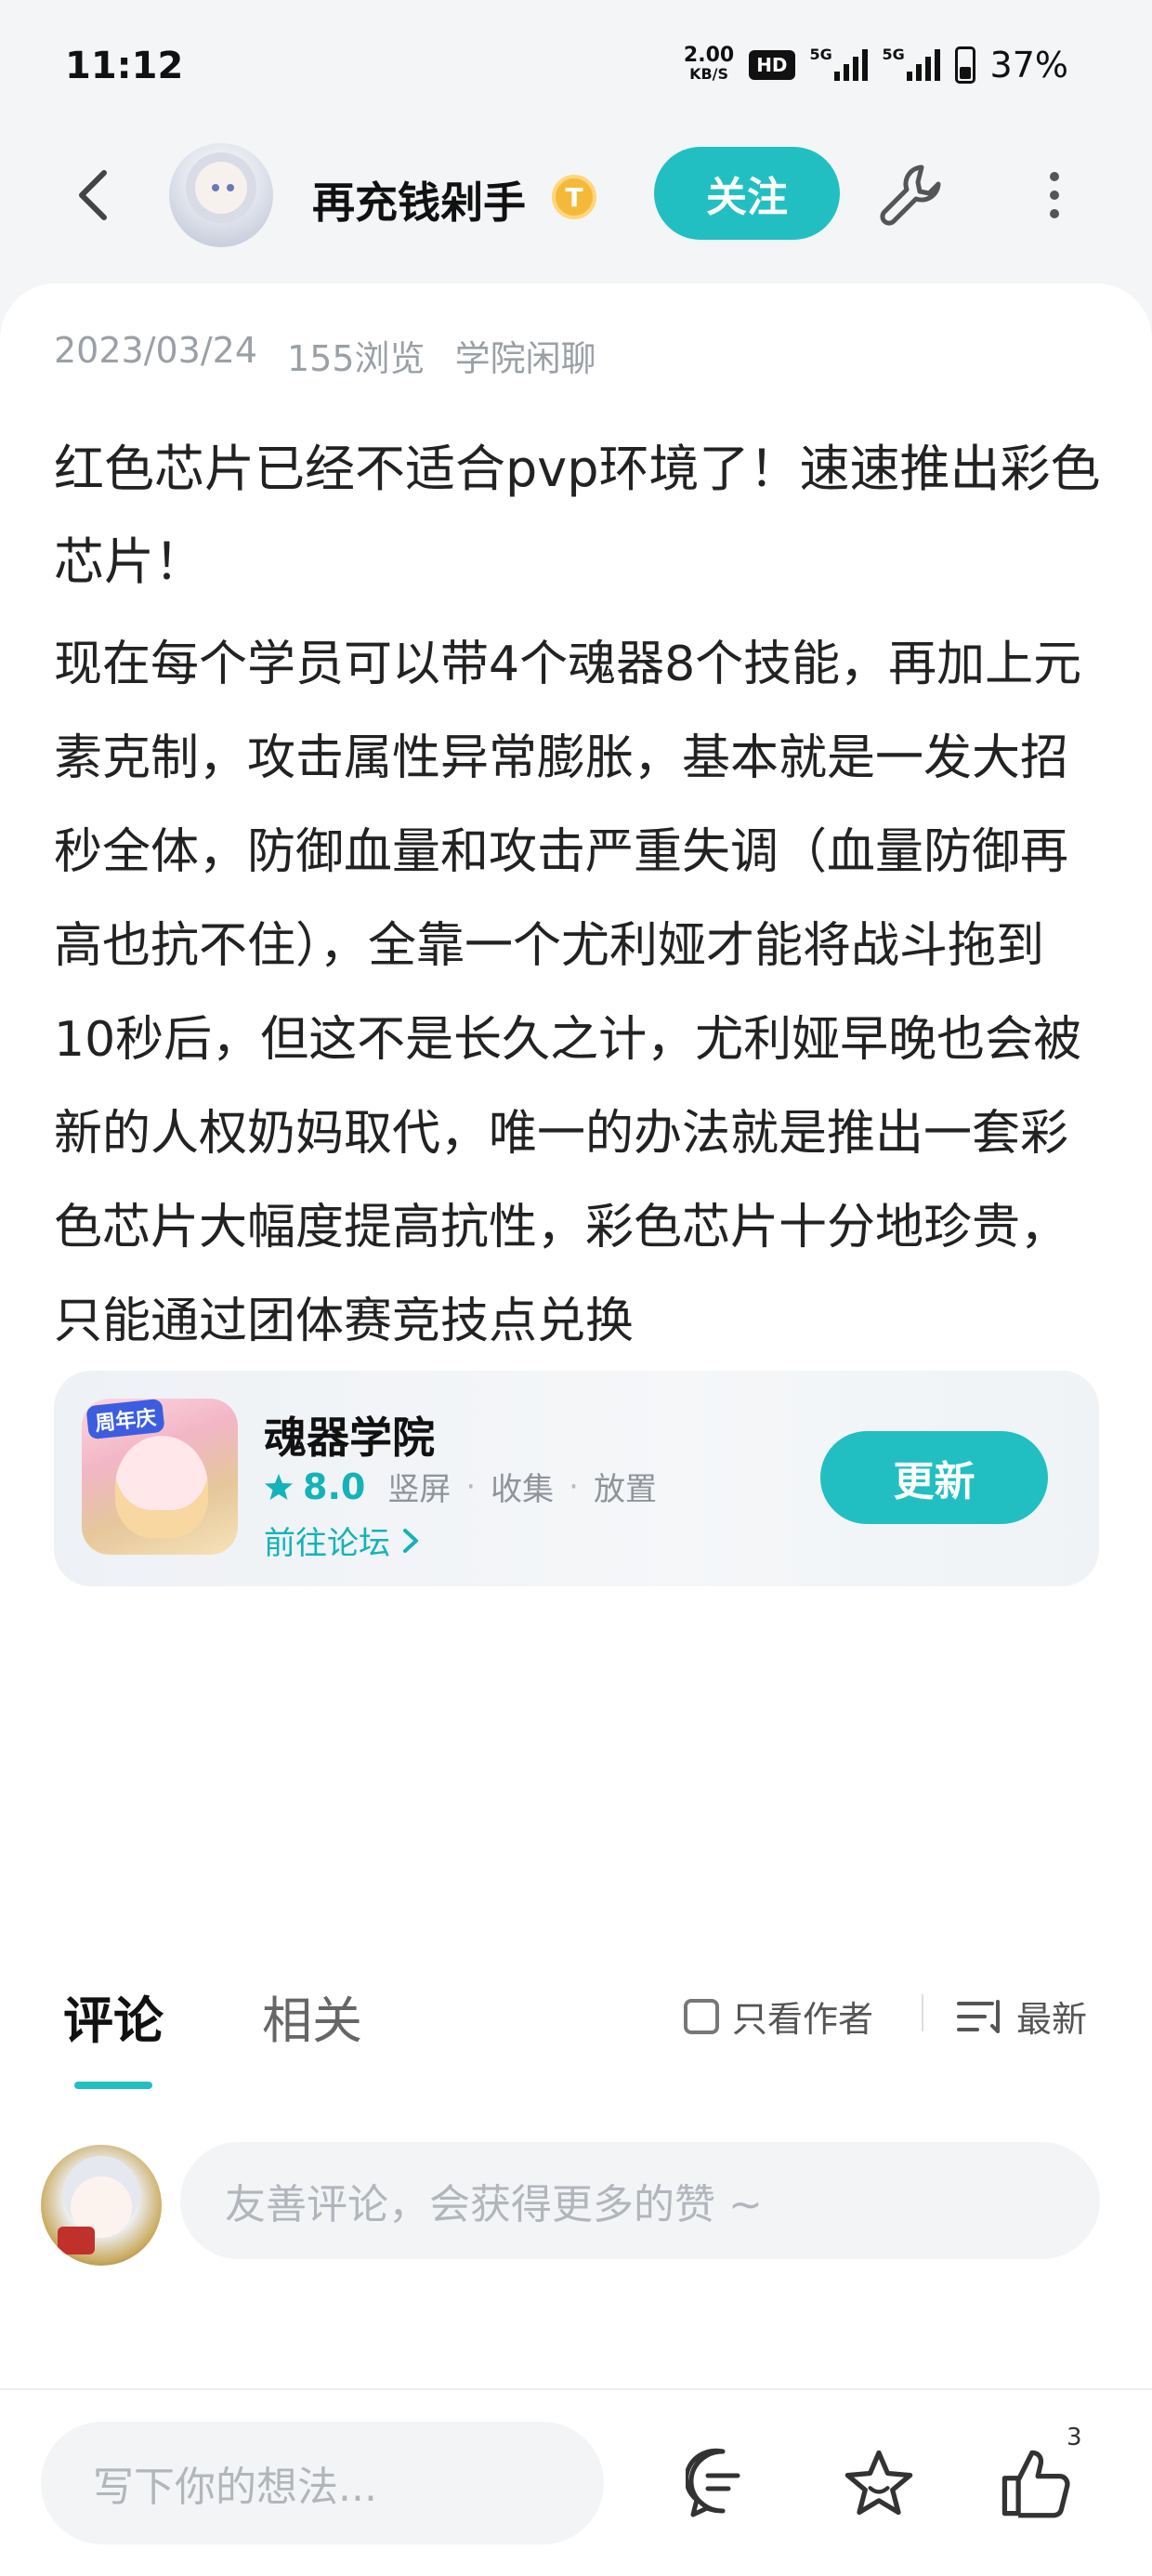 The height and width of the screenshot is (2576, 1152). I want to click on sort-button: 最新, so click(1022, 2016).